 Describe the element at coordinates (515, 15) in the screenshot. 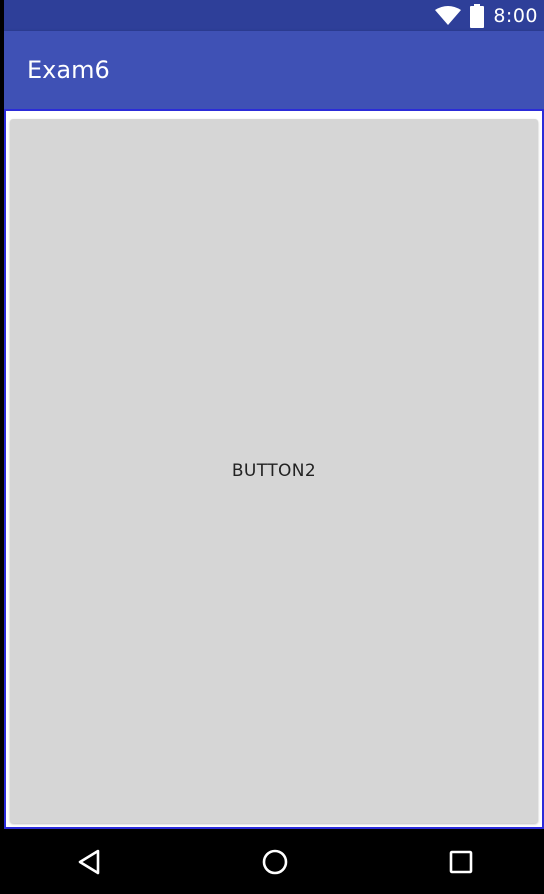

I see `status-time: 8:00` at that location.